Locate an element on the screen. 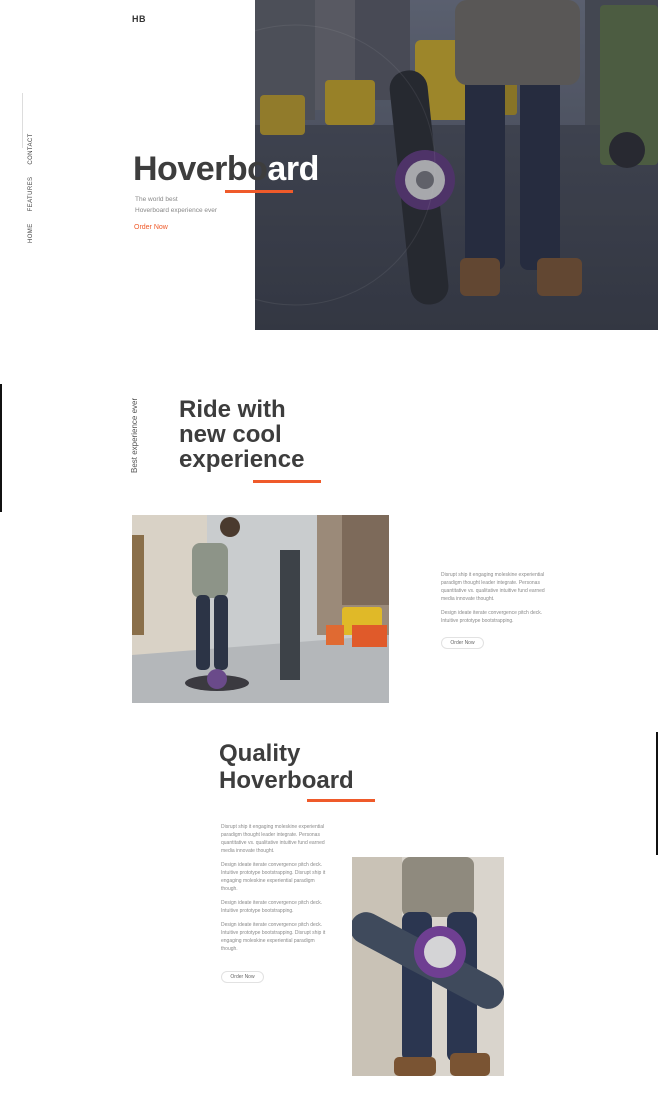 Image resolution: width=658 pixels, height=1099 pixels. hero-subtitle-line-1: The world best is located at coordinates (156, 199).